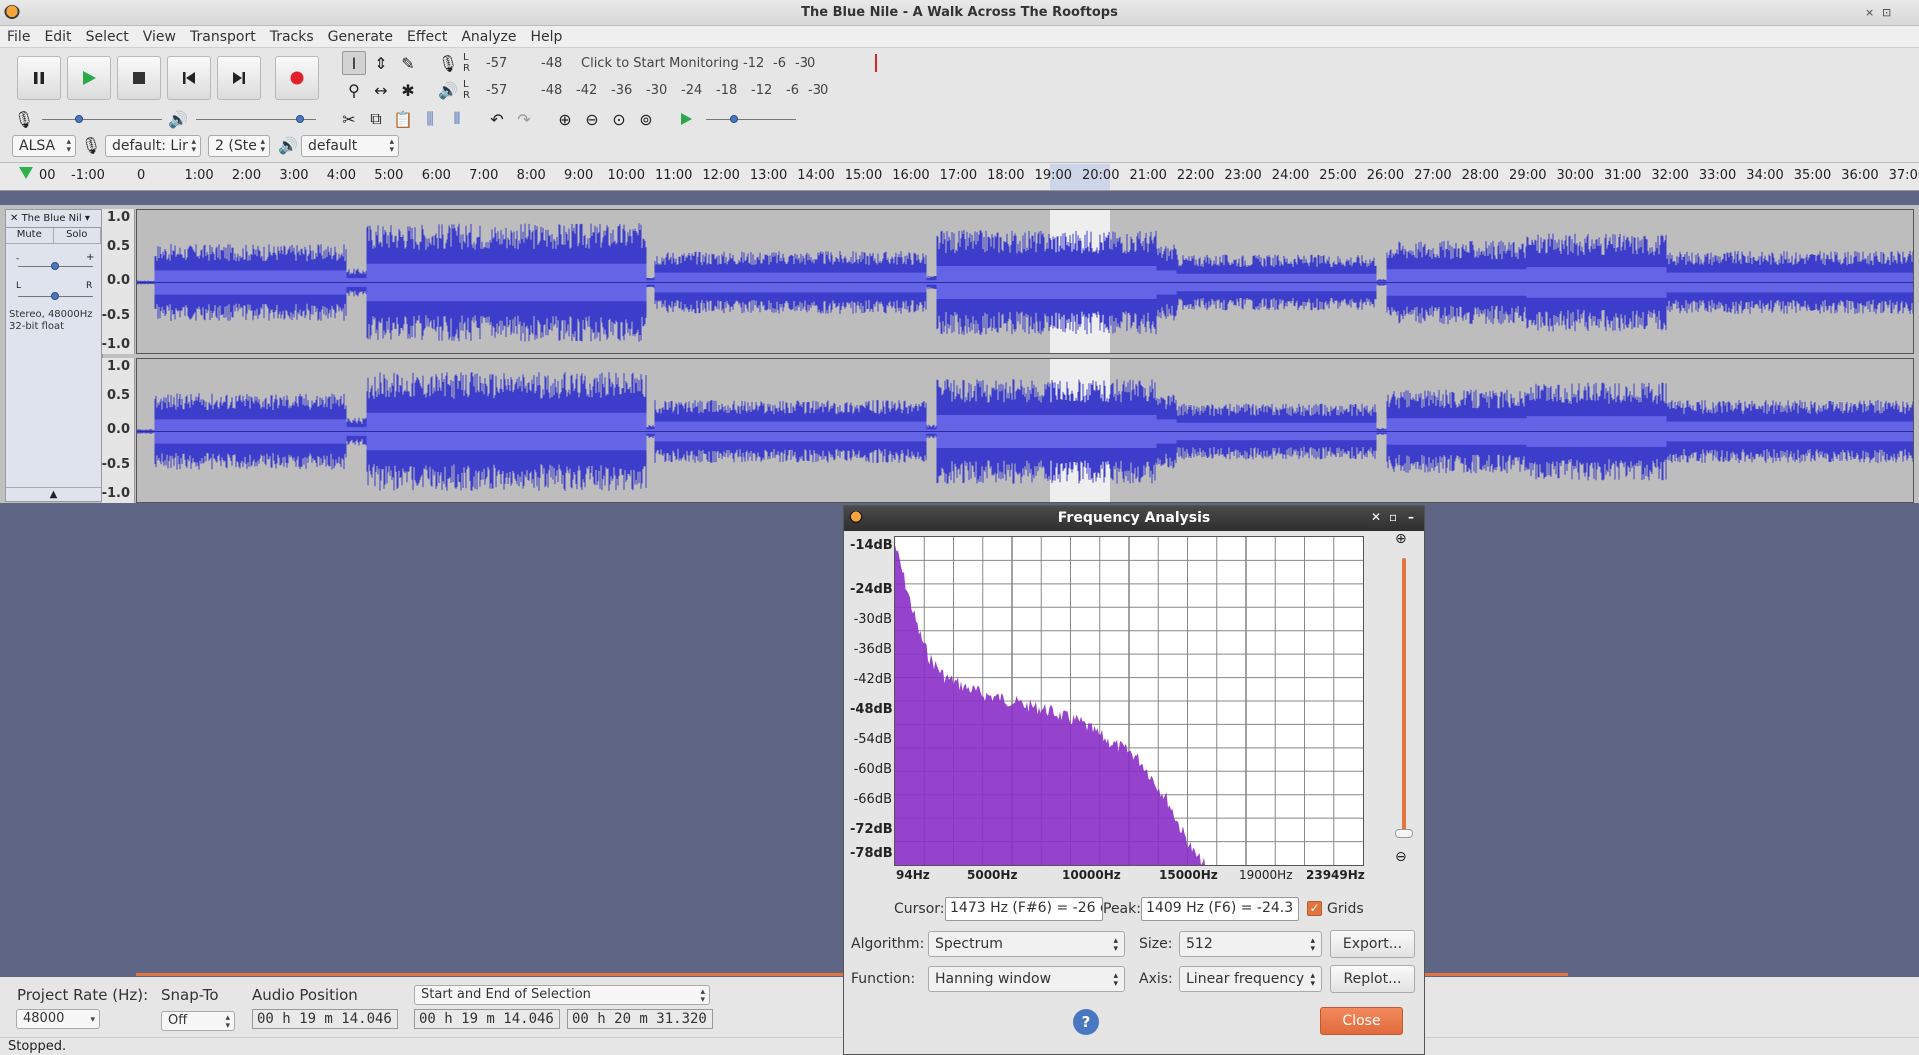  What do you see at coordinates (53, 494) in the screenshot?
I see `collapse-track-button: ▲` at bounding box center [53, 494].